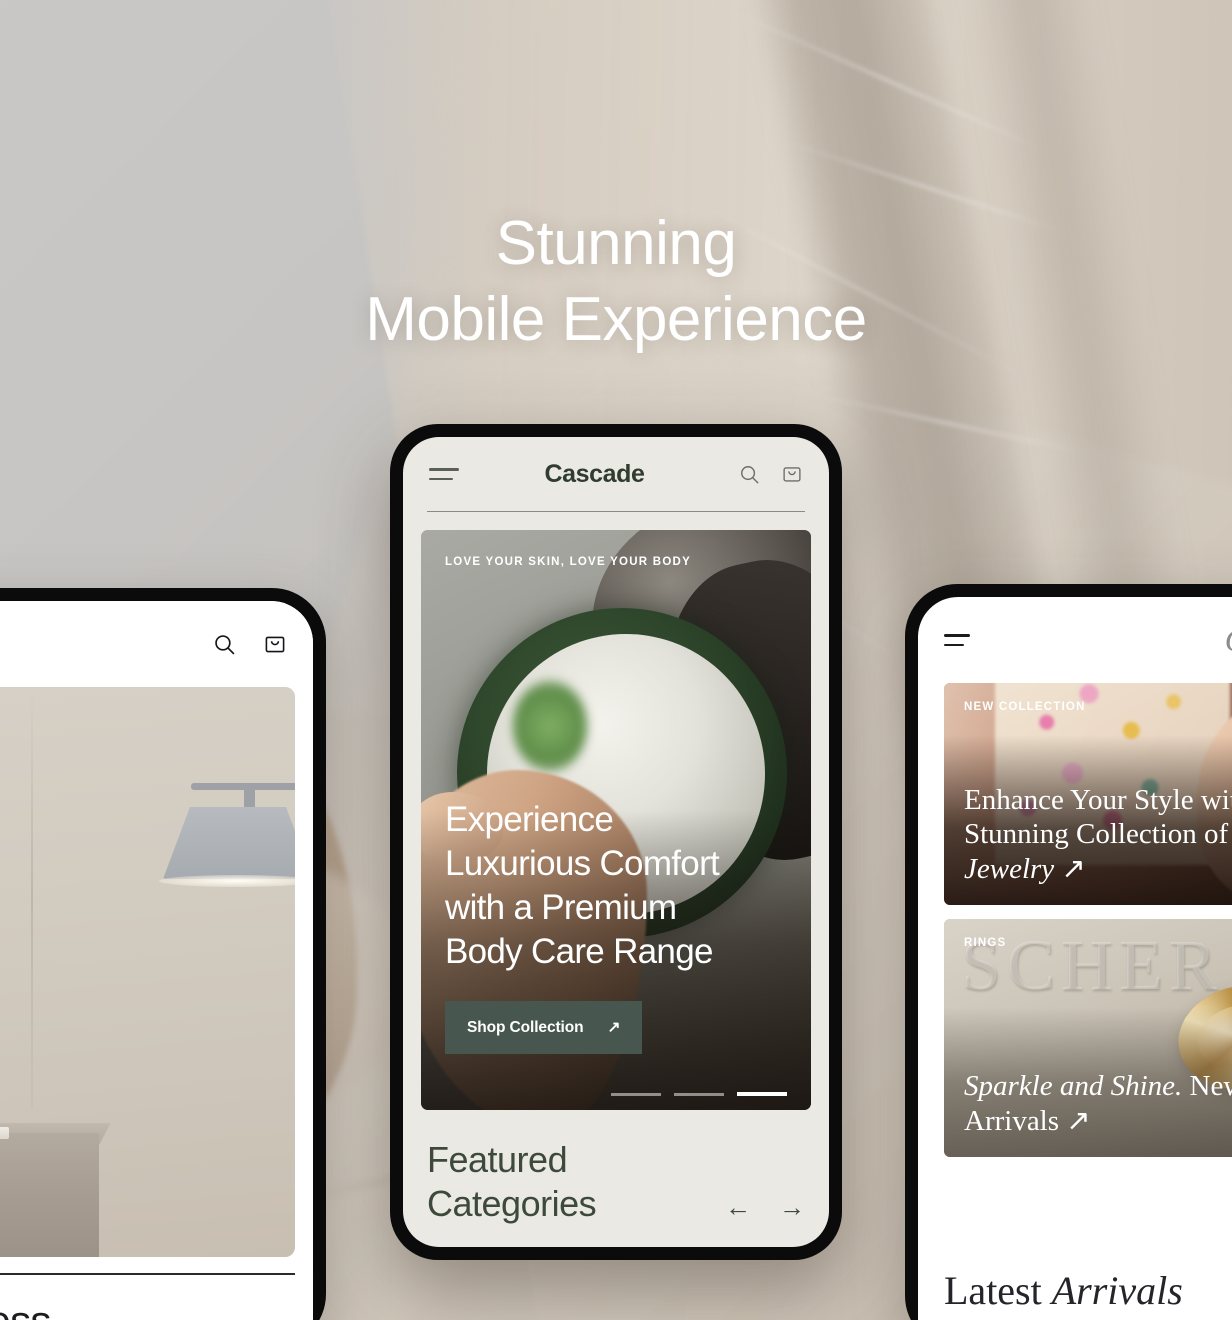 Image resolution: width=1232 pixels, height=1320 pixels. I want to click on hero-title-line-2: Luxurious Comfort, so click(582, 864).